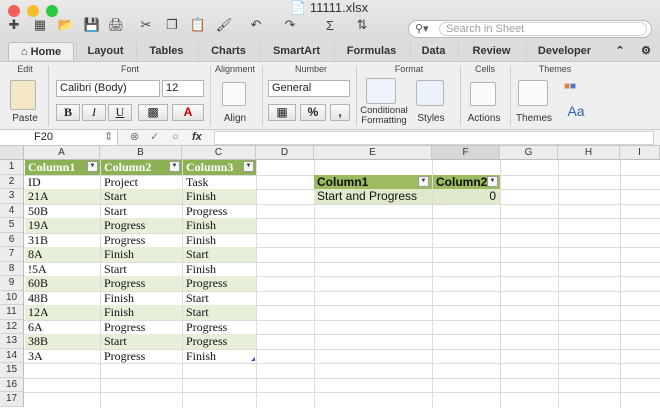 Image resolution: width=660 pixels, height=408 pixels. Describe the element at coordinates (12, 312) in the screenshot. I see `row-header: 11` at that location.